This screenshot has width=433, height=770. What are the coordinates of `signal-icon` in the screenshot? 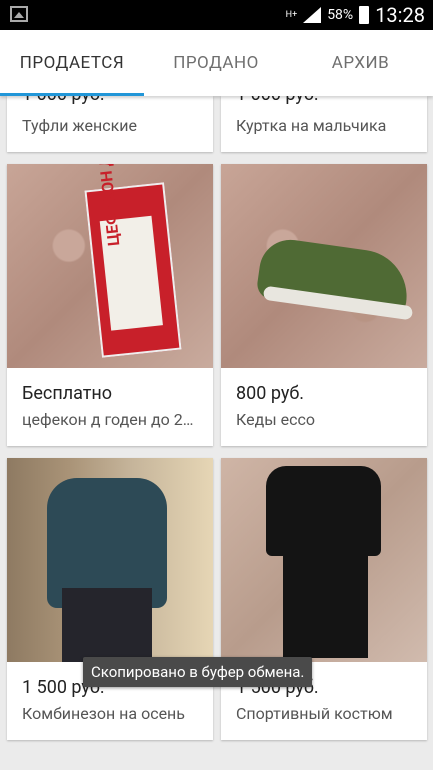 It's located at (312, 15).